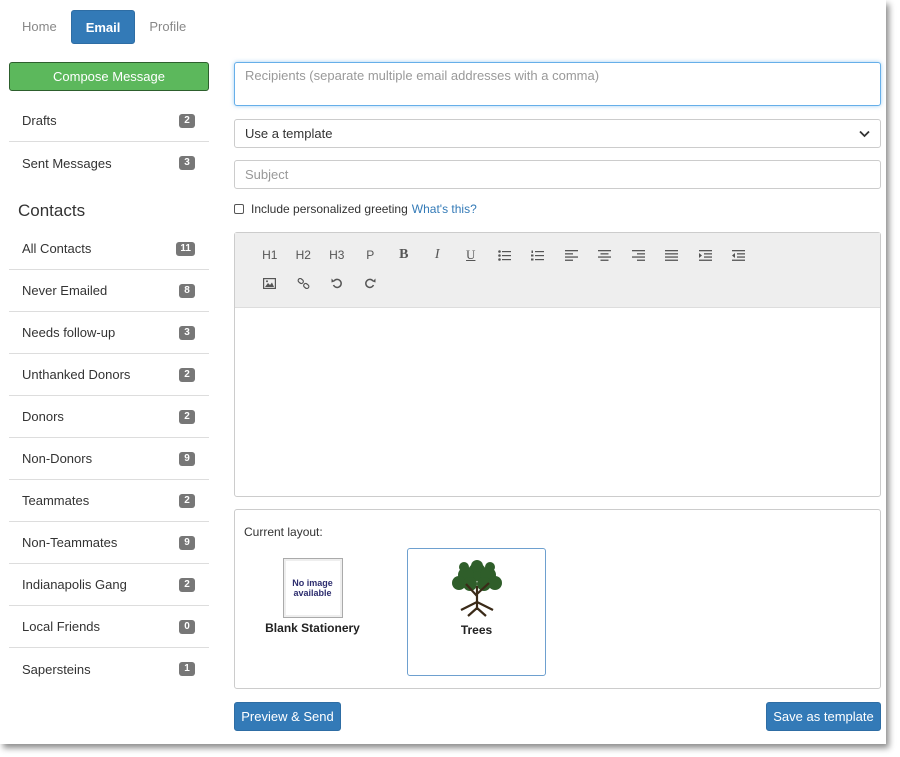  What do you see at coordinates (56, 669) in the screenshot?
I see `sidebar-item-label: Sapersteins` at bounding box center [56, 669].